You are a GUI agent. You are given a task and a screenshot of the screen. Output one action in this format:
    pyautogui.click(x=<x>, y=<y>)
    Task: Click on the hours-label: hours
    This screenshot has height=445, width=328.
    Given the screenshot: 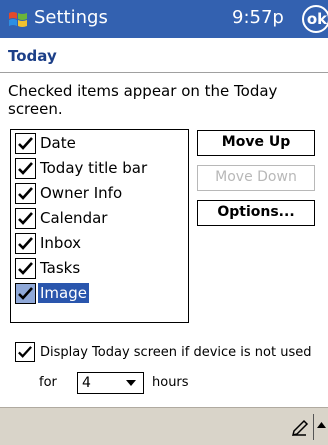 What is the action you would take?
    pyautogui.click(x=170, y=382)
    